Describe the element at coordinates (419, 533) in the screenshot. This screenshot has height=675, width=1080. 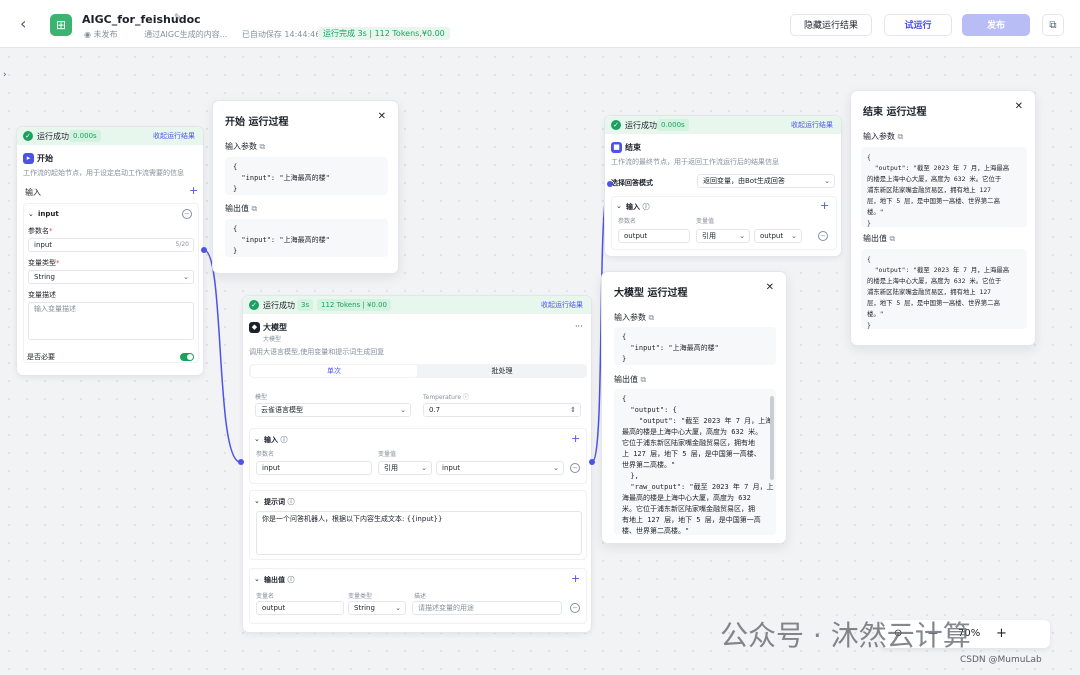
I see `prompt-textarea: 你是一个问答机器人，根据以下内容生成文本: {{input}}` at that location.